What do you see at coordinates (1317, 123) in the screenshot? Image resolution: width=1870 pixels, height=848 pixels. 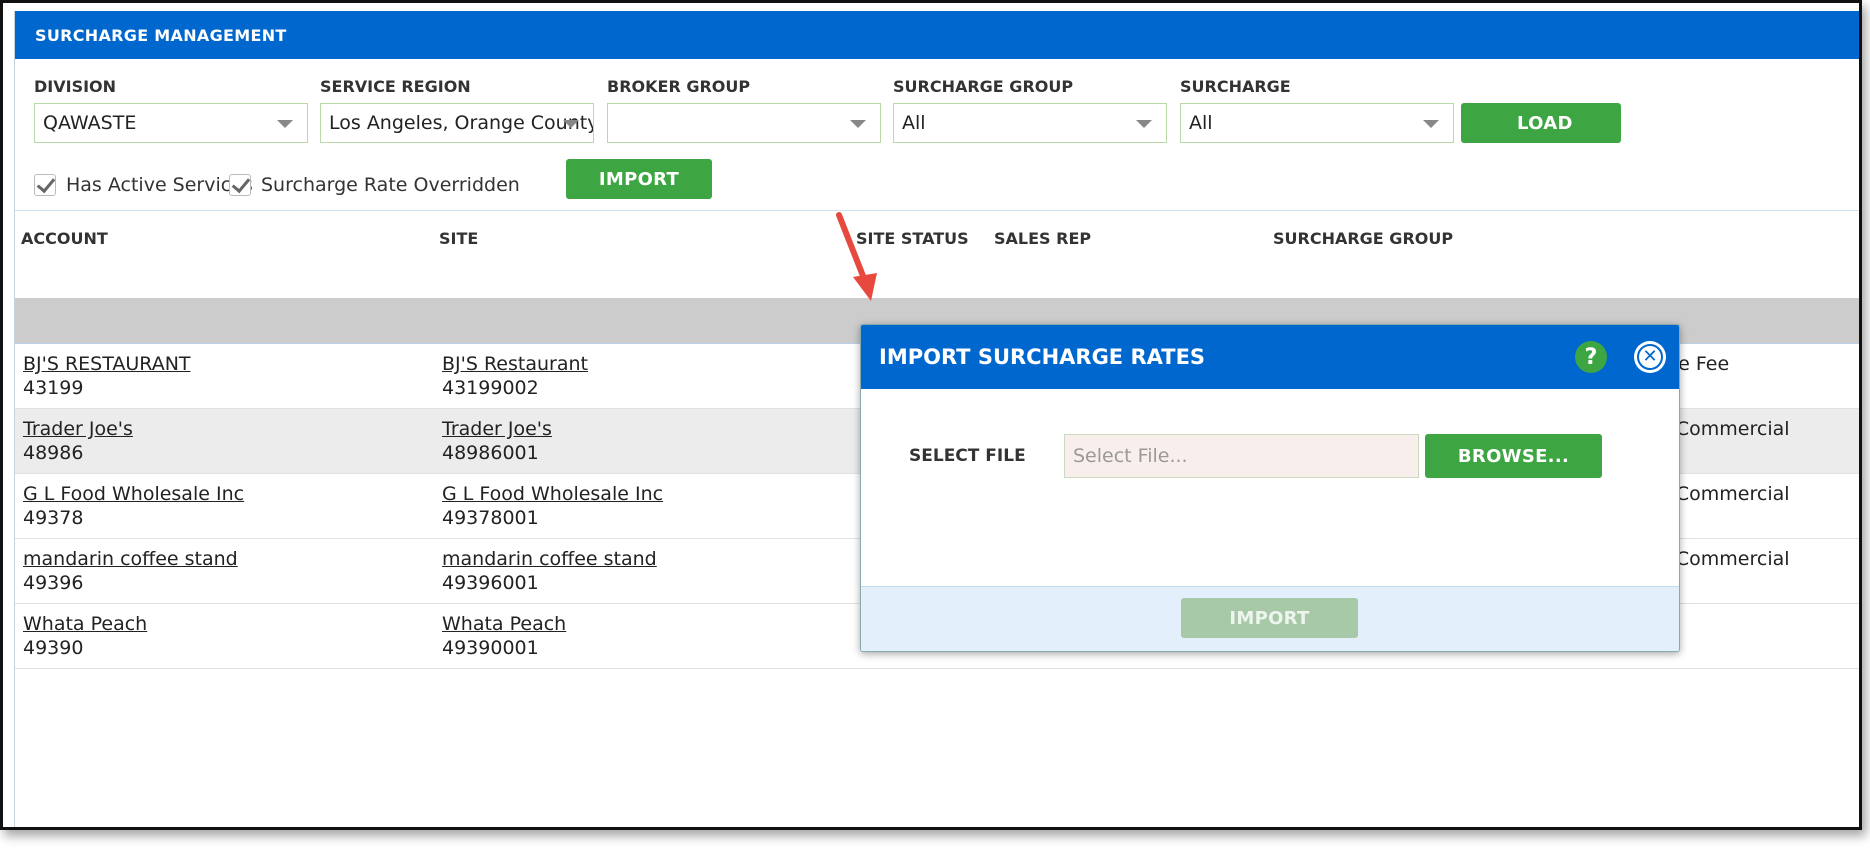 I see `surcharge-select: All` at bounding box center [1317, 123].